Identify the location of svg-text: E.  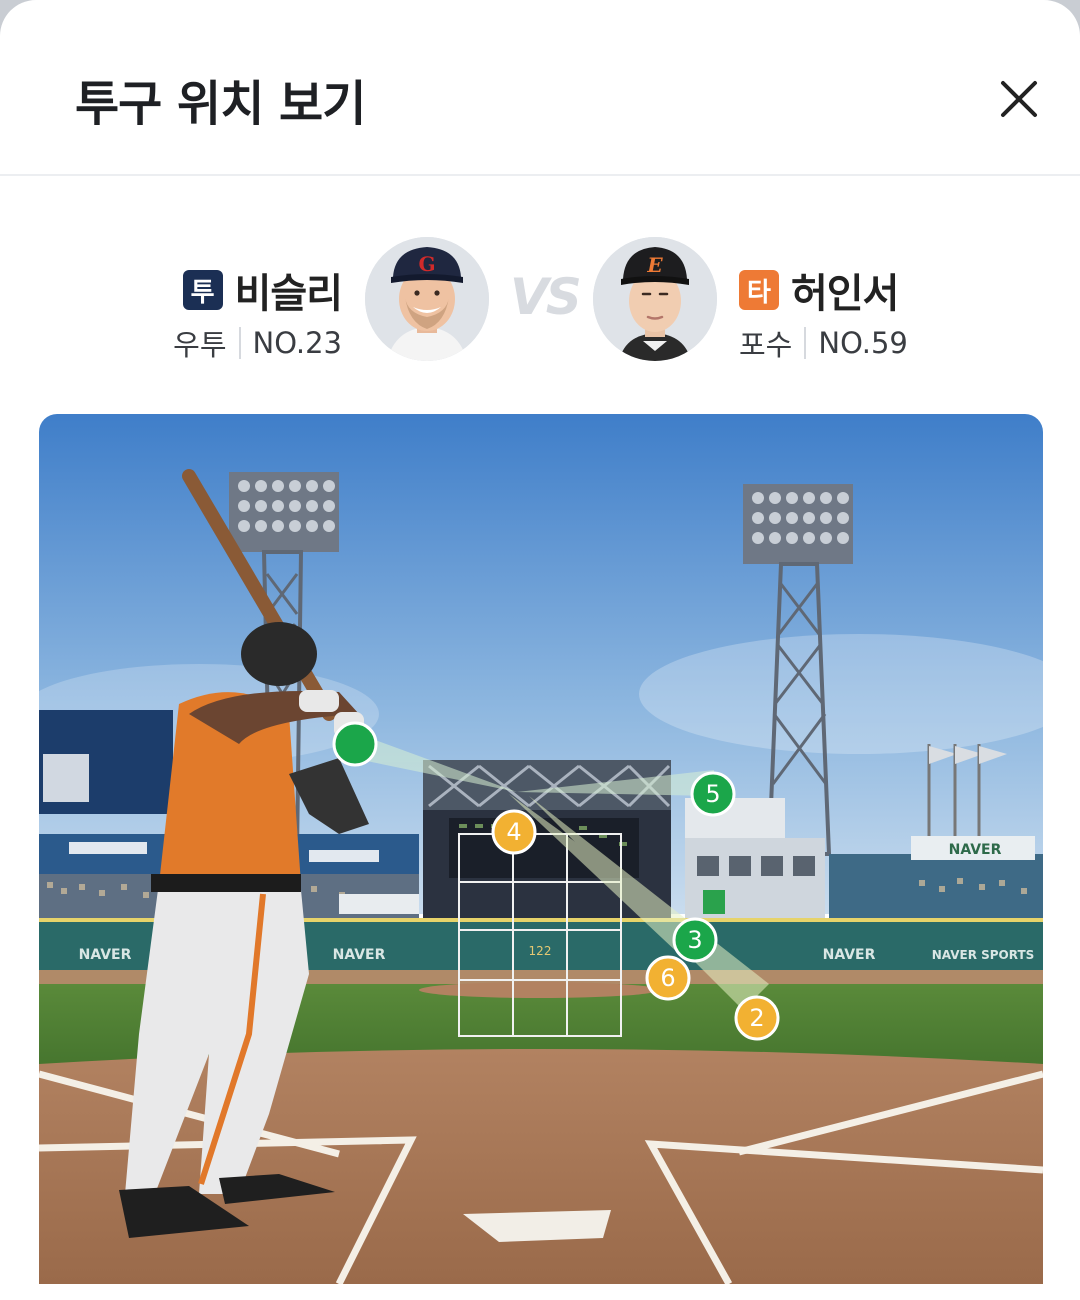
(654, 265).